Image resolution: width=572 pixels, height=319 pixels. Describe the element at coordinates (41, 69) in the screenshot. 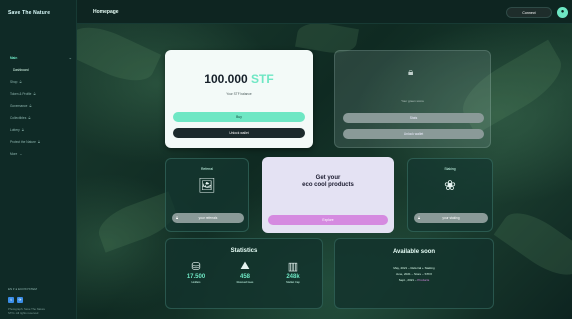

I see `sidebar-item-dashboard: Dashboard` at that location.